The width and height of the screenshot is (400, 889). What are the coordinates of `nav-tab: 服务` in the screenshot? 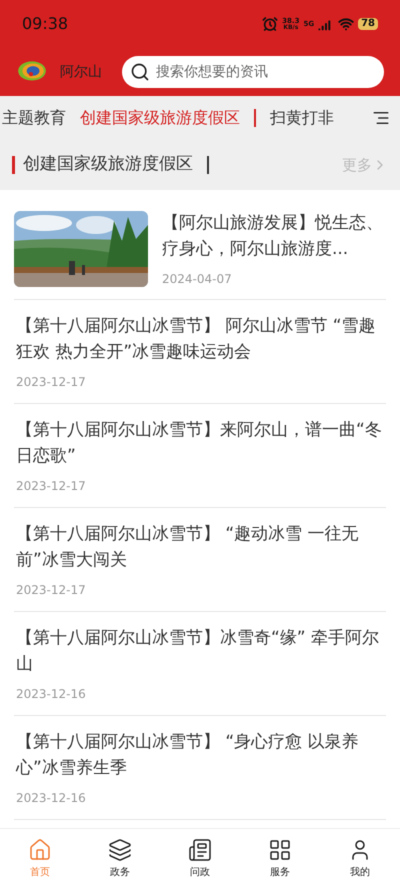 It's located at (280, 859).